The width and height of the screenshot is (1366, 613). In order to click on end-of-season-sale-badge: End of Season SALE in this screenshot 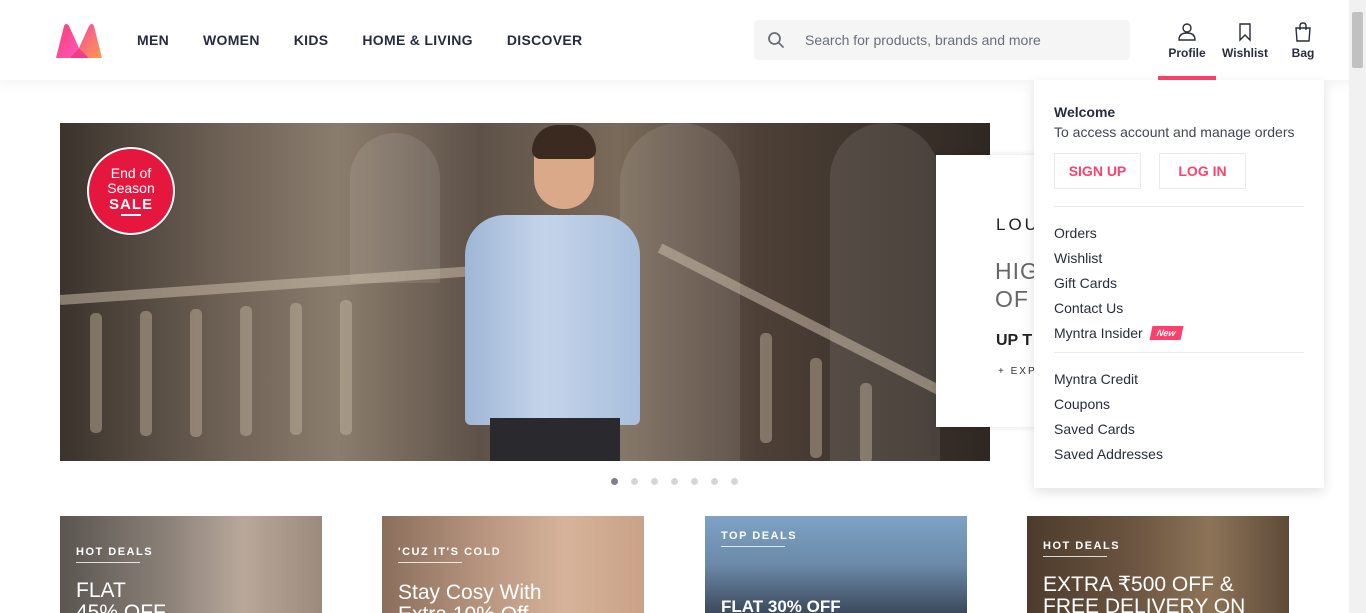, I will do `click(131, 191)`.